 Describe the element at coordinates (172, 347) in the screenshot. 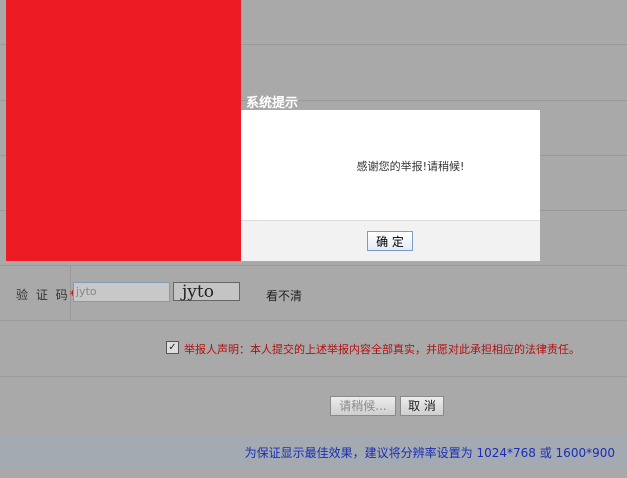

I see `declaration-checkbox: ✓` at that location.